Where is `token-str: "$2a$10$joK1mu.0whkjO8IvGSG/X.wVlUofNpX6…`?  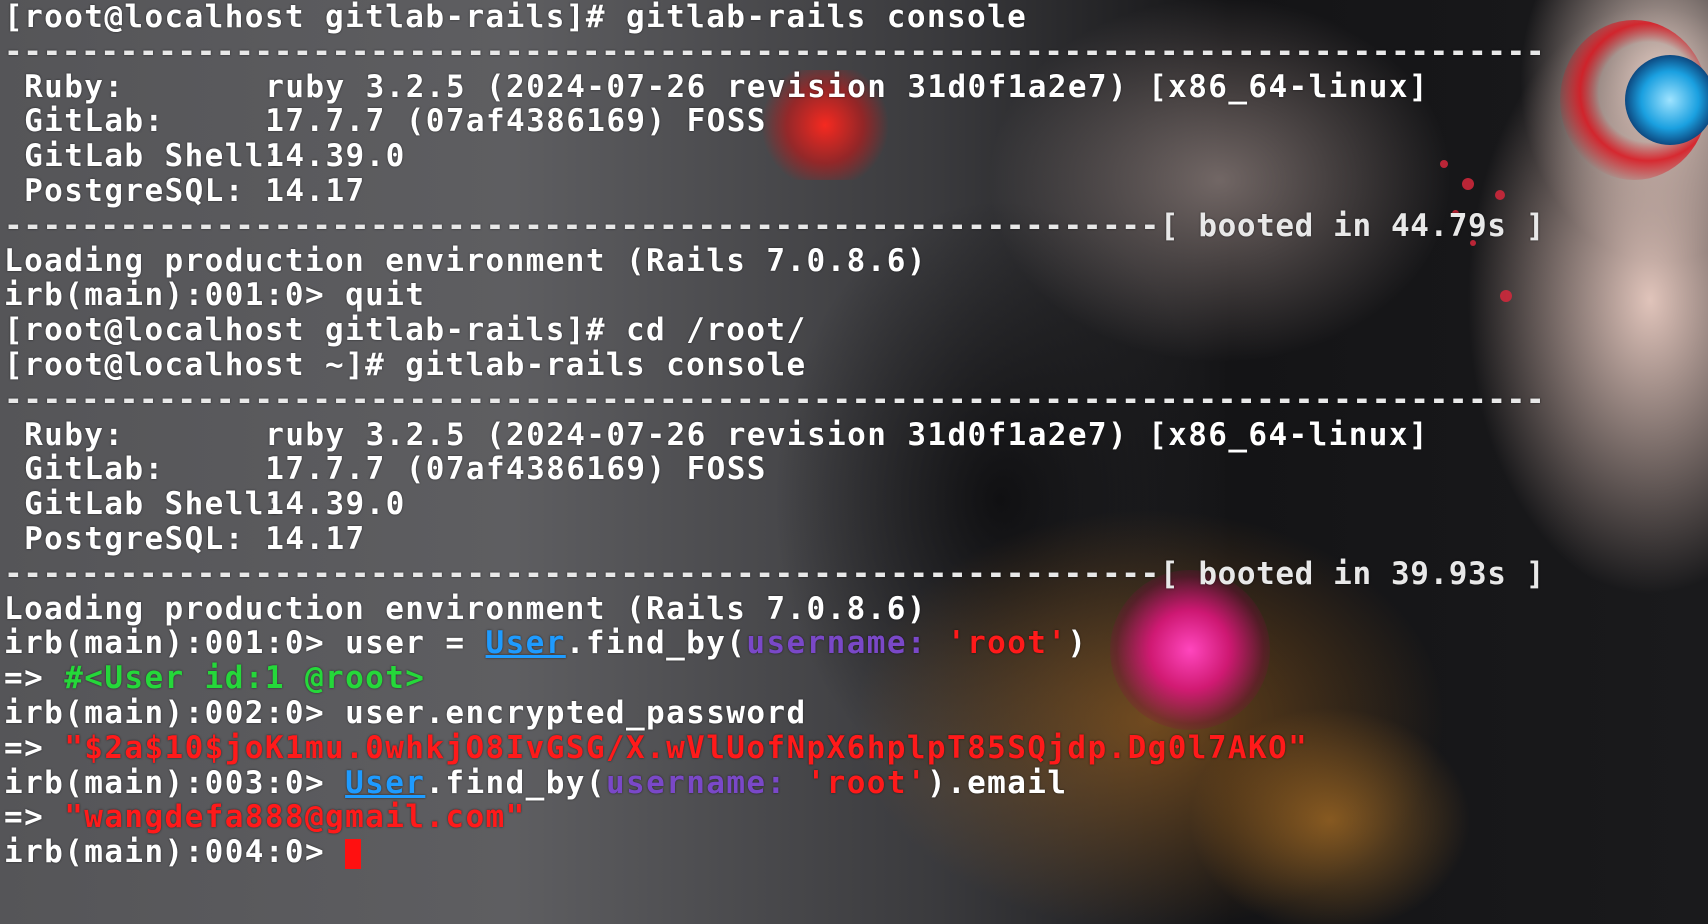
token-str: "$2a$10$joK1mu.0whkjO8IvGSG/X.wVlUofNpX6… is located at coordinates (686, 747).